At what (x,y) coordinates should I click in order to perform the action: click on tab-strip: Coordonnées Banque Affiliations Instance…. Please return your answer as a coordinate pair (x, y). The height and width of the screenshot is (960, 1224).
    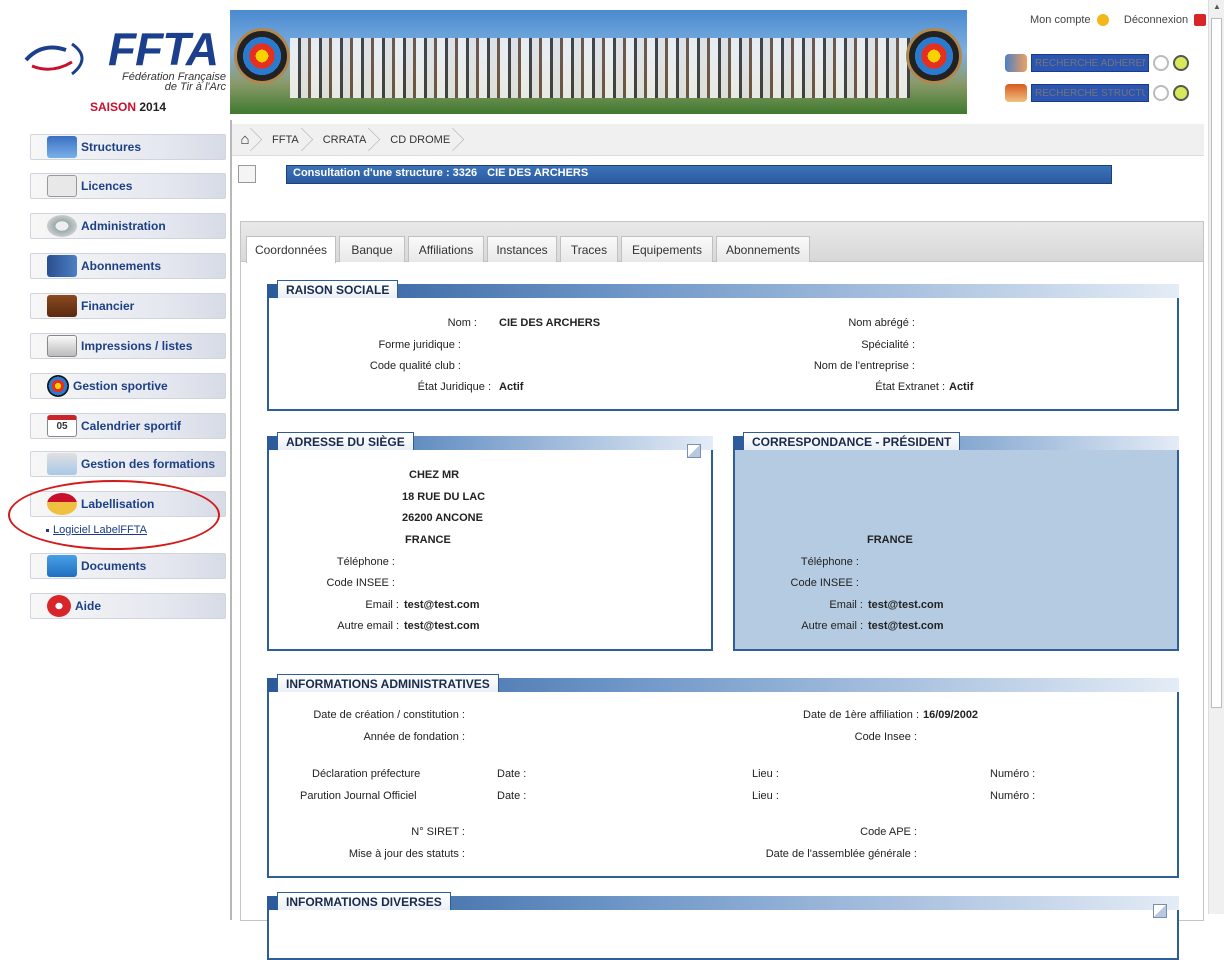
    Looking at the image, I should click on (722, 242).